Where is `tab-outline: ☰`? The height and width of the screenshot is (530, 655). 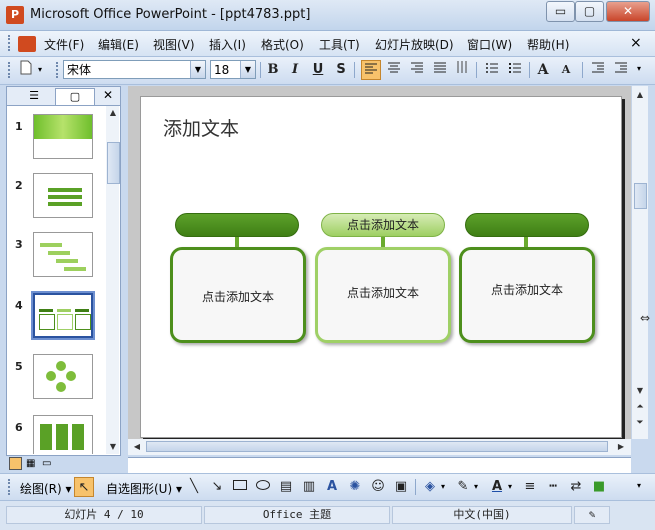
tab-outline: ☰ is located at coordinates (34, 96).